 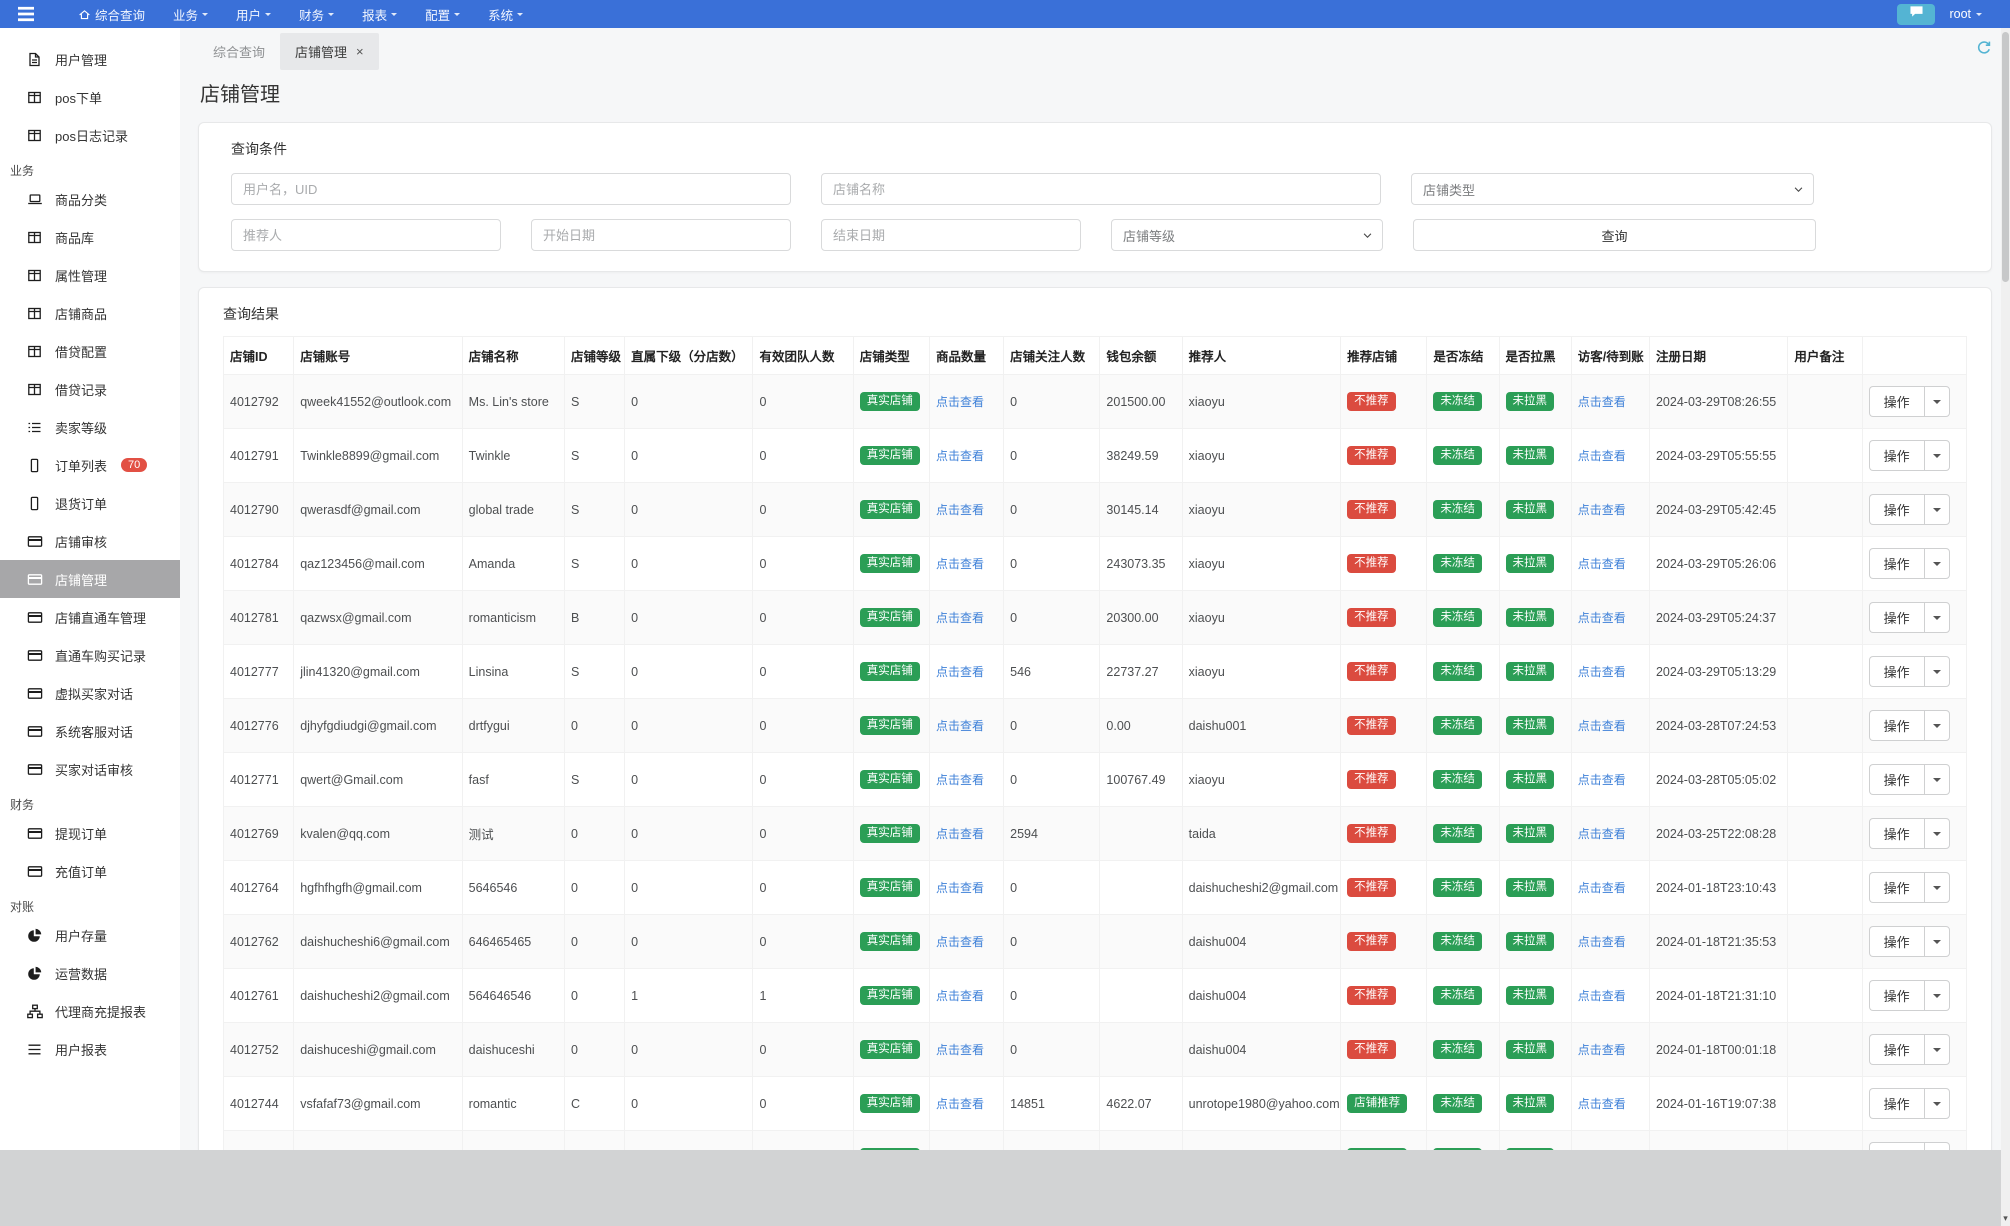 What do you see at coordinates (661, 235) in the screenshot?
I see `start-date-input` at bounding box center [661, 235].